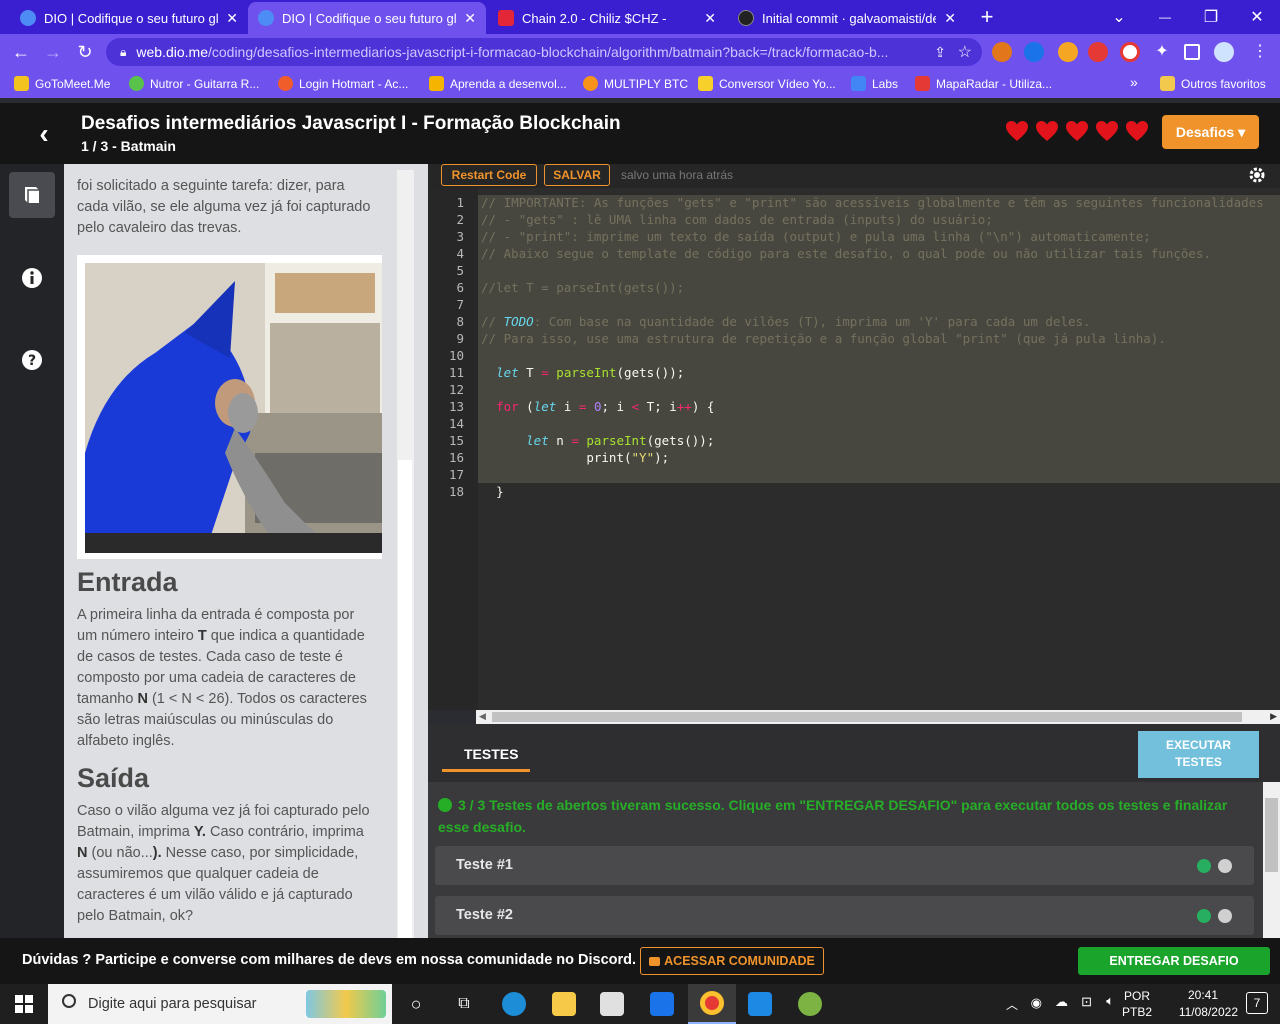 Image resolution: width=1280 pixels, height=1024 pixels. Describe the element at coordinates (1213, 83) in the screenshot. I see `other-bookmarks-folder: Outros favoritos` at that location.